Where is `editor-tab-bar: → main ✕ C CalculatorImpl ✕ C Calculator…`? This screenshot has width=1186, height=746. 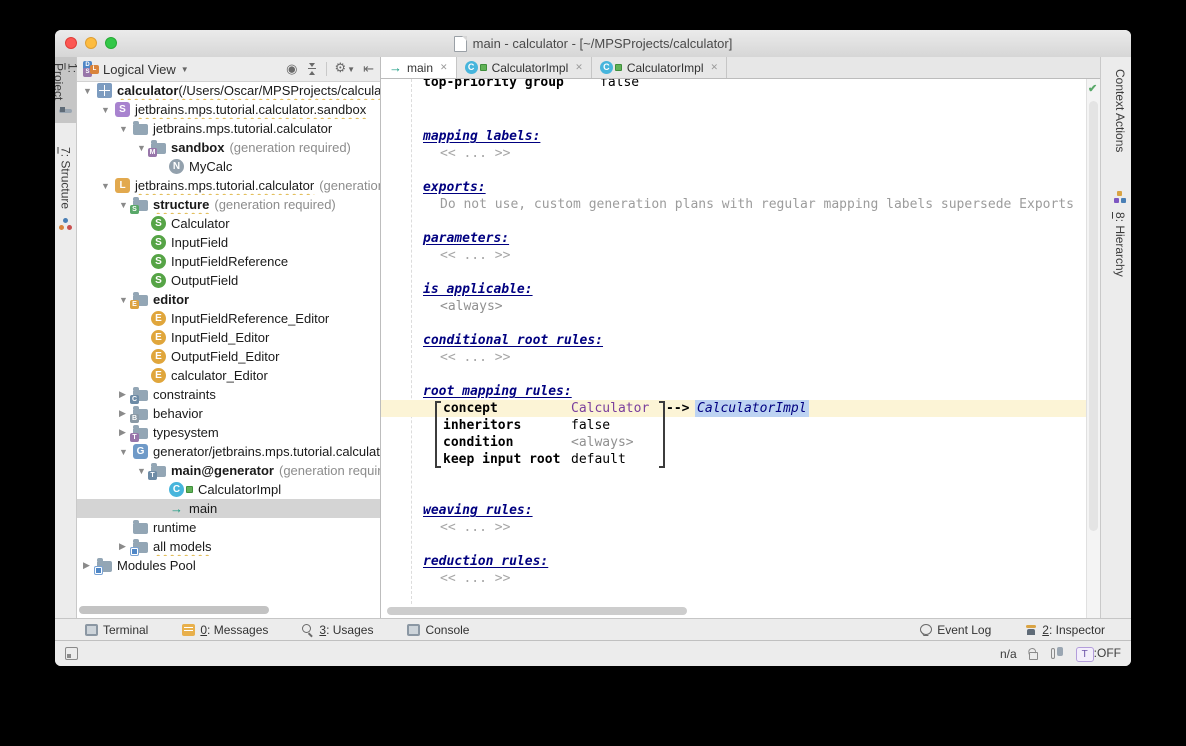
editor-tab-bar: → main ✕ C CalculatorImpl ✕ C Calculator… is located at coordinates (740, 68).